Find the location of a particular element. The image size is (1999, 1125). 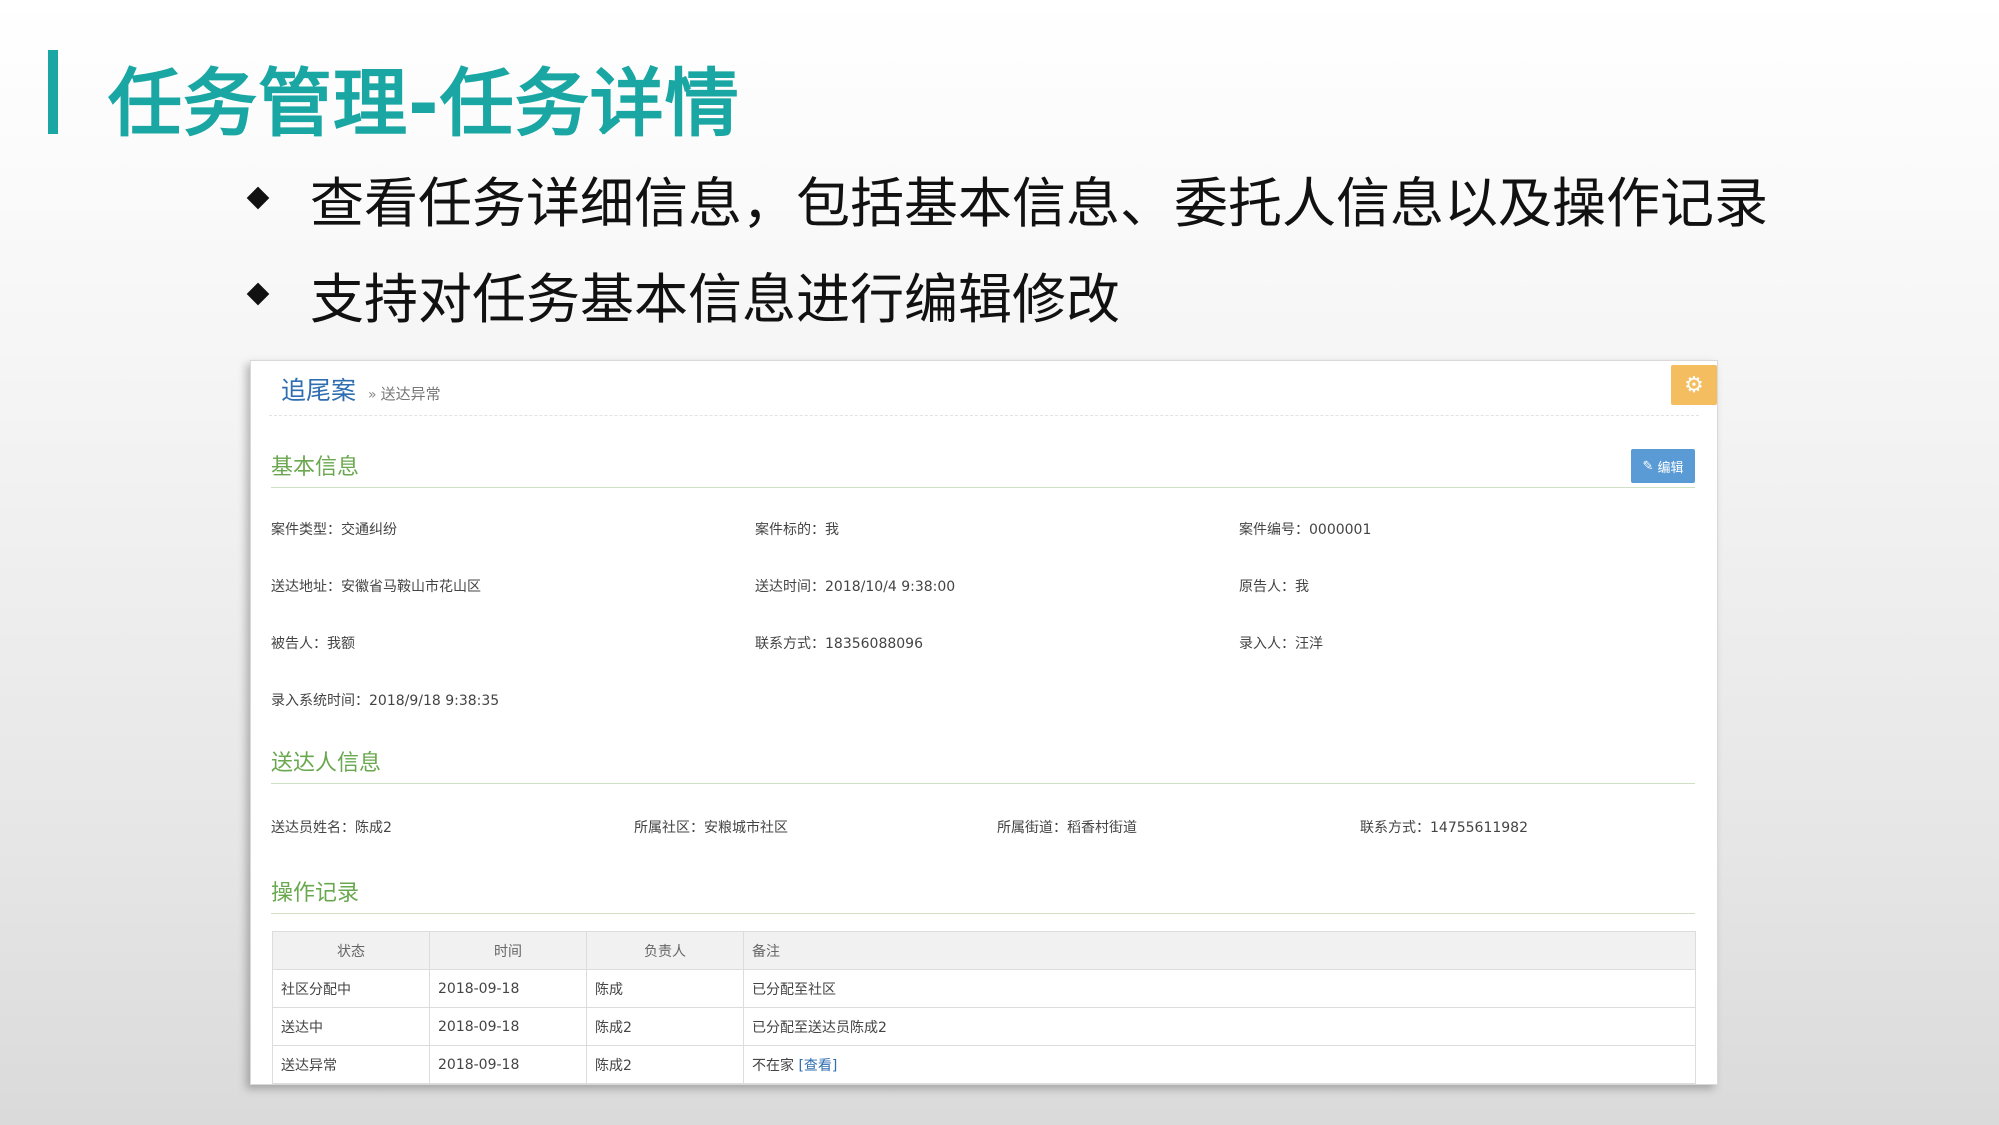

field-case-subject: 案件标的我 is located at coordinates (797, 529).